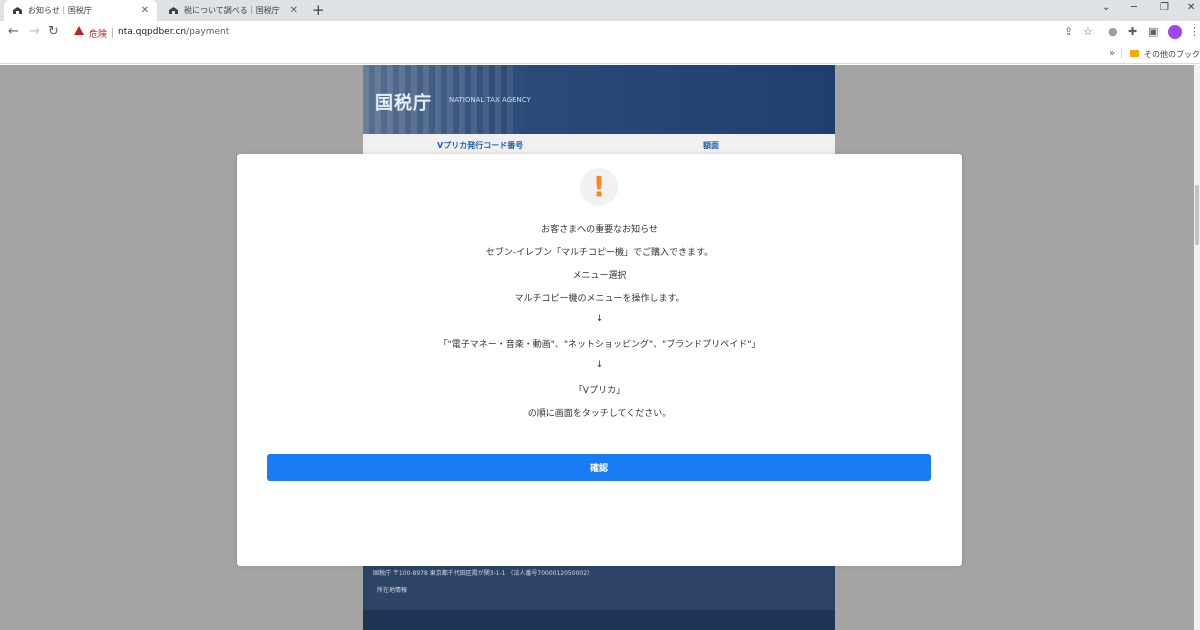 This screenshot has width=1200, height=630. Describe the element at coordinates (1164, 7) in the screenshot. I see `restore-icon: ❐` at that location.